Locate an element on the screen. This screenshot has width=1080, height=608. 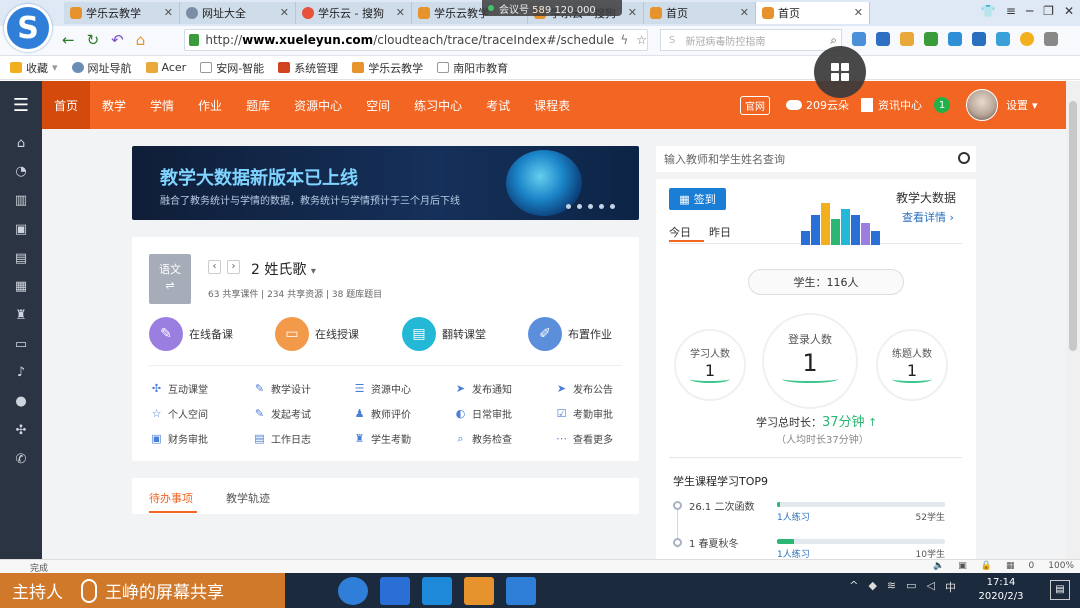
scissors-icon is located at coordinates (883, 39).